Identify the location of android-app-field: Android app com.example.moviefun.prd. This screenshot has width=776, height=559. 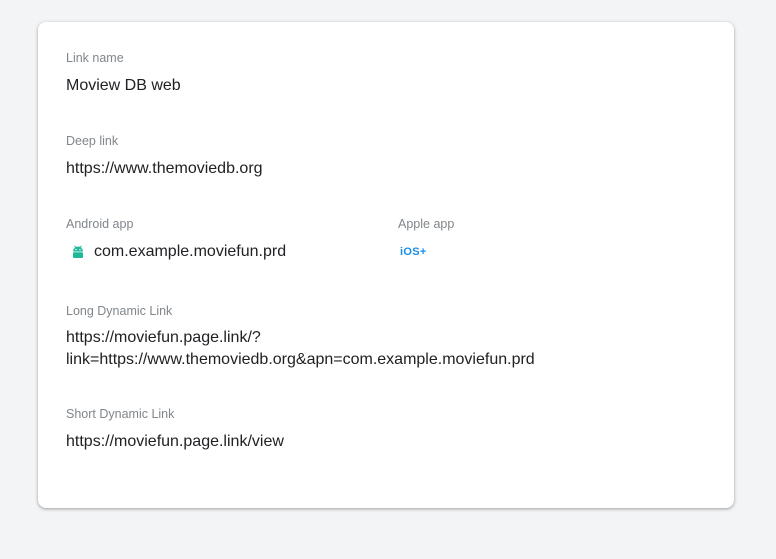
(176, 239).